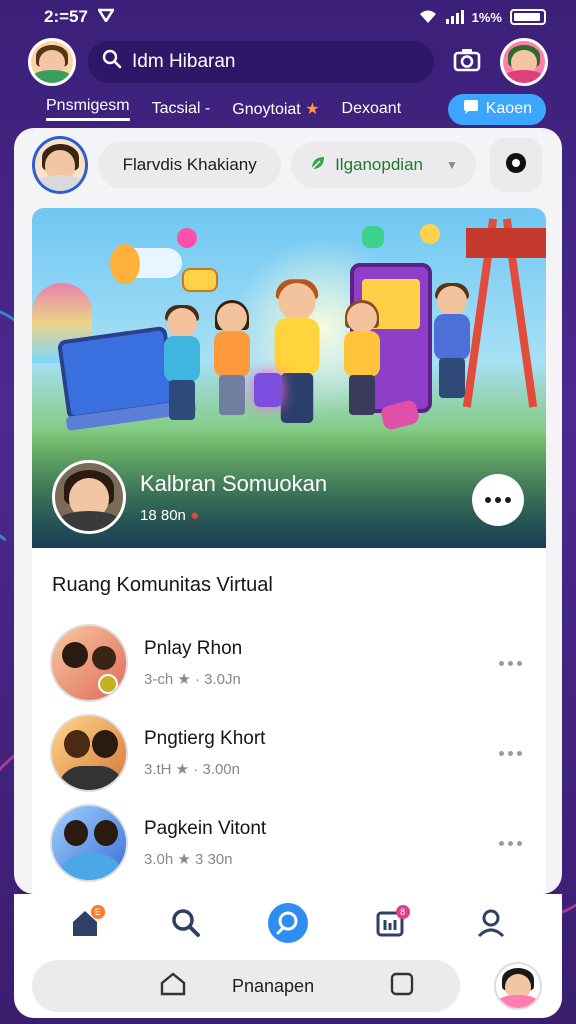 The width and height of the screenshot is (576, 1024). What do you see at coordinates (85, 925) in the screenshot?
I see `nav-home: E` at bounding box center [85, 925].